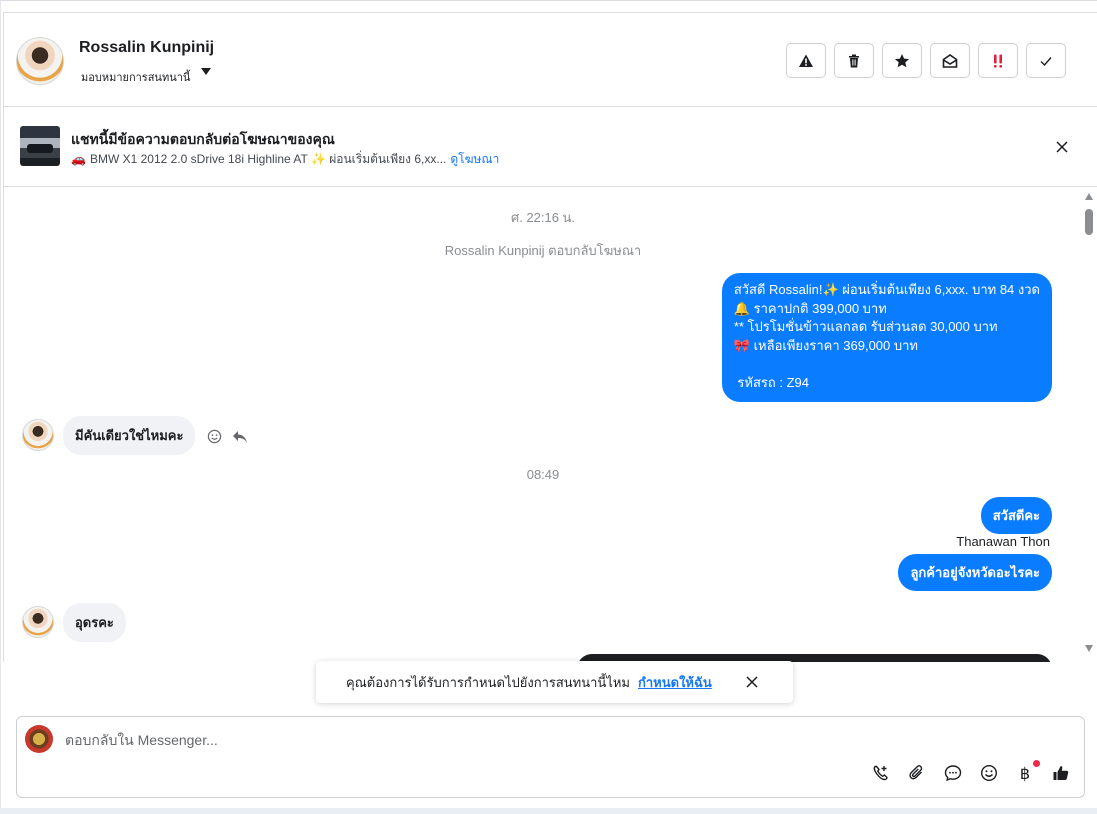 The width and height of the screenshot is (1097, 814). I want to click on thread-scrollbar, so click(1089, 424).